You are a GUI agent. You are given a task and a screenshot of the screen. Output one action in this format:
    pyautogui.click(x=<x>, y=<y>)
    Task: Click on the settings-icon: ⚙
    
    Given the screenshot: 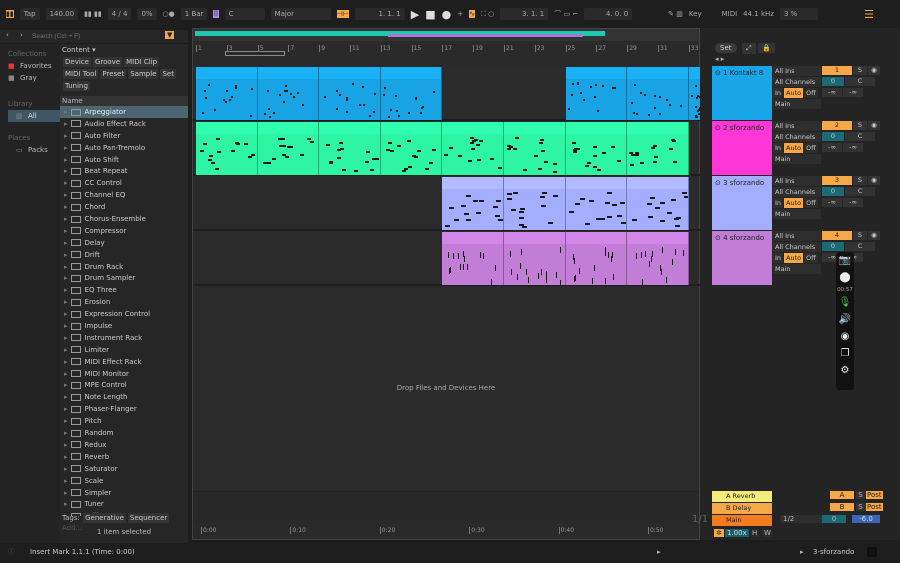 What is the action you would take?
    pyautogui.click(x=845, y=370)
    